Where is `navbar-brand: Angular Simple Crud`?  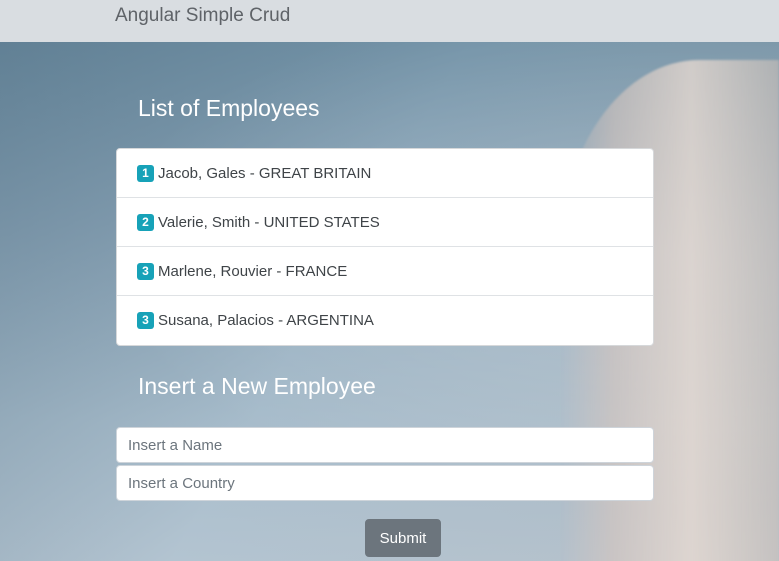
navbar-brand: Angular Simple Crud is located at coordinates (202, 16).